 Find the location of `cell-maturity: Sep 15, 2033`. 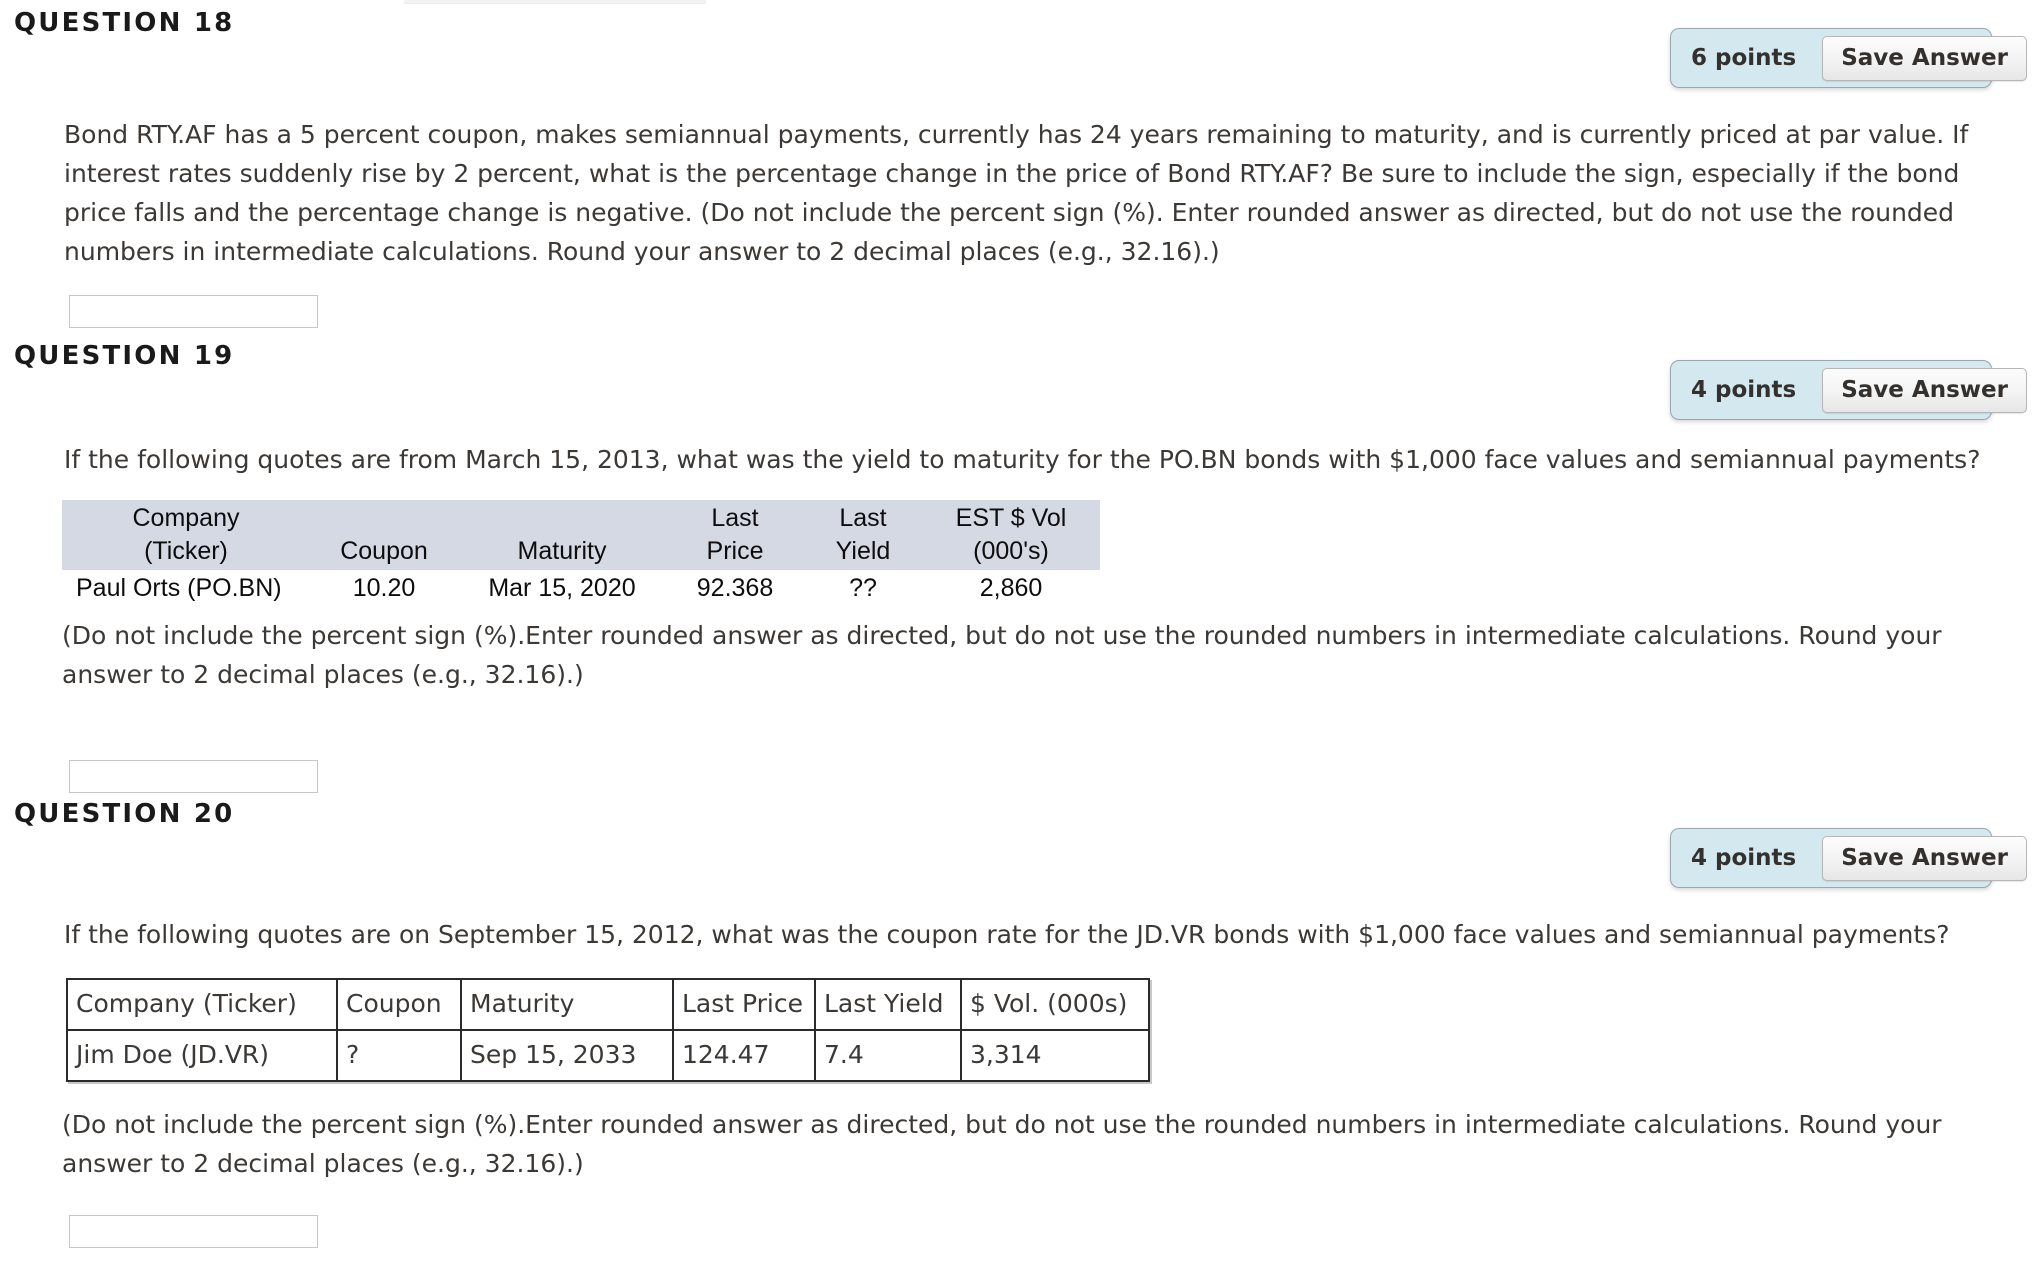

cell-maturity: Sep 15, 2033 is located at coordinates (568, 1056).